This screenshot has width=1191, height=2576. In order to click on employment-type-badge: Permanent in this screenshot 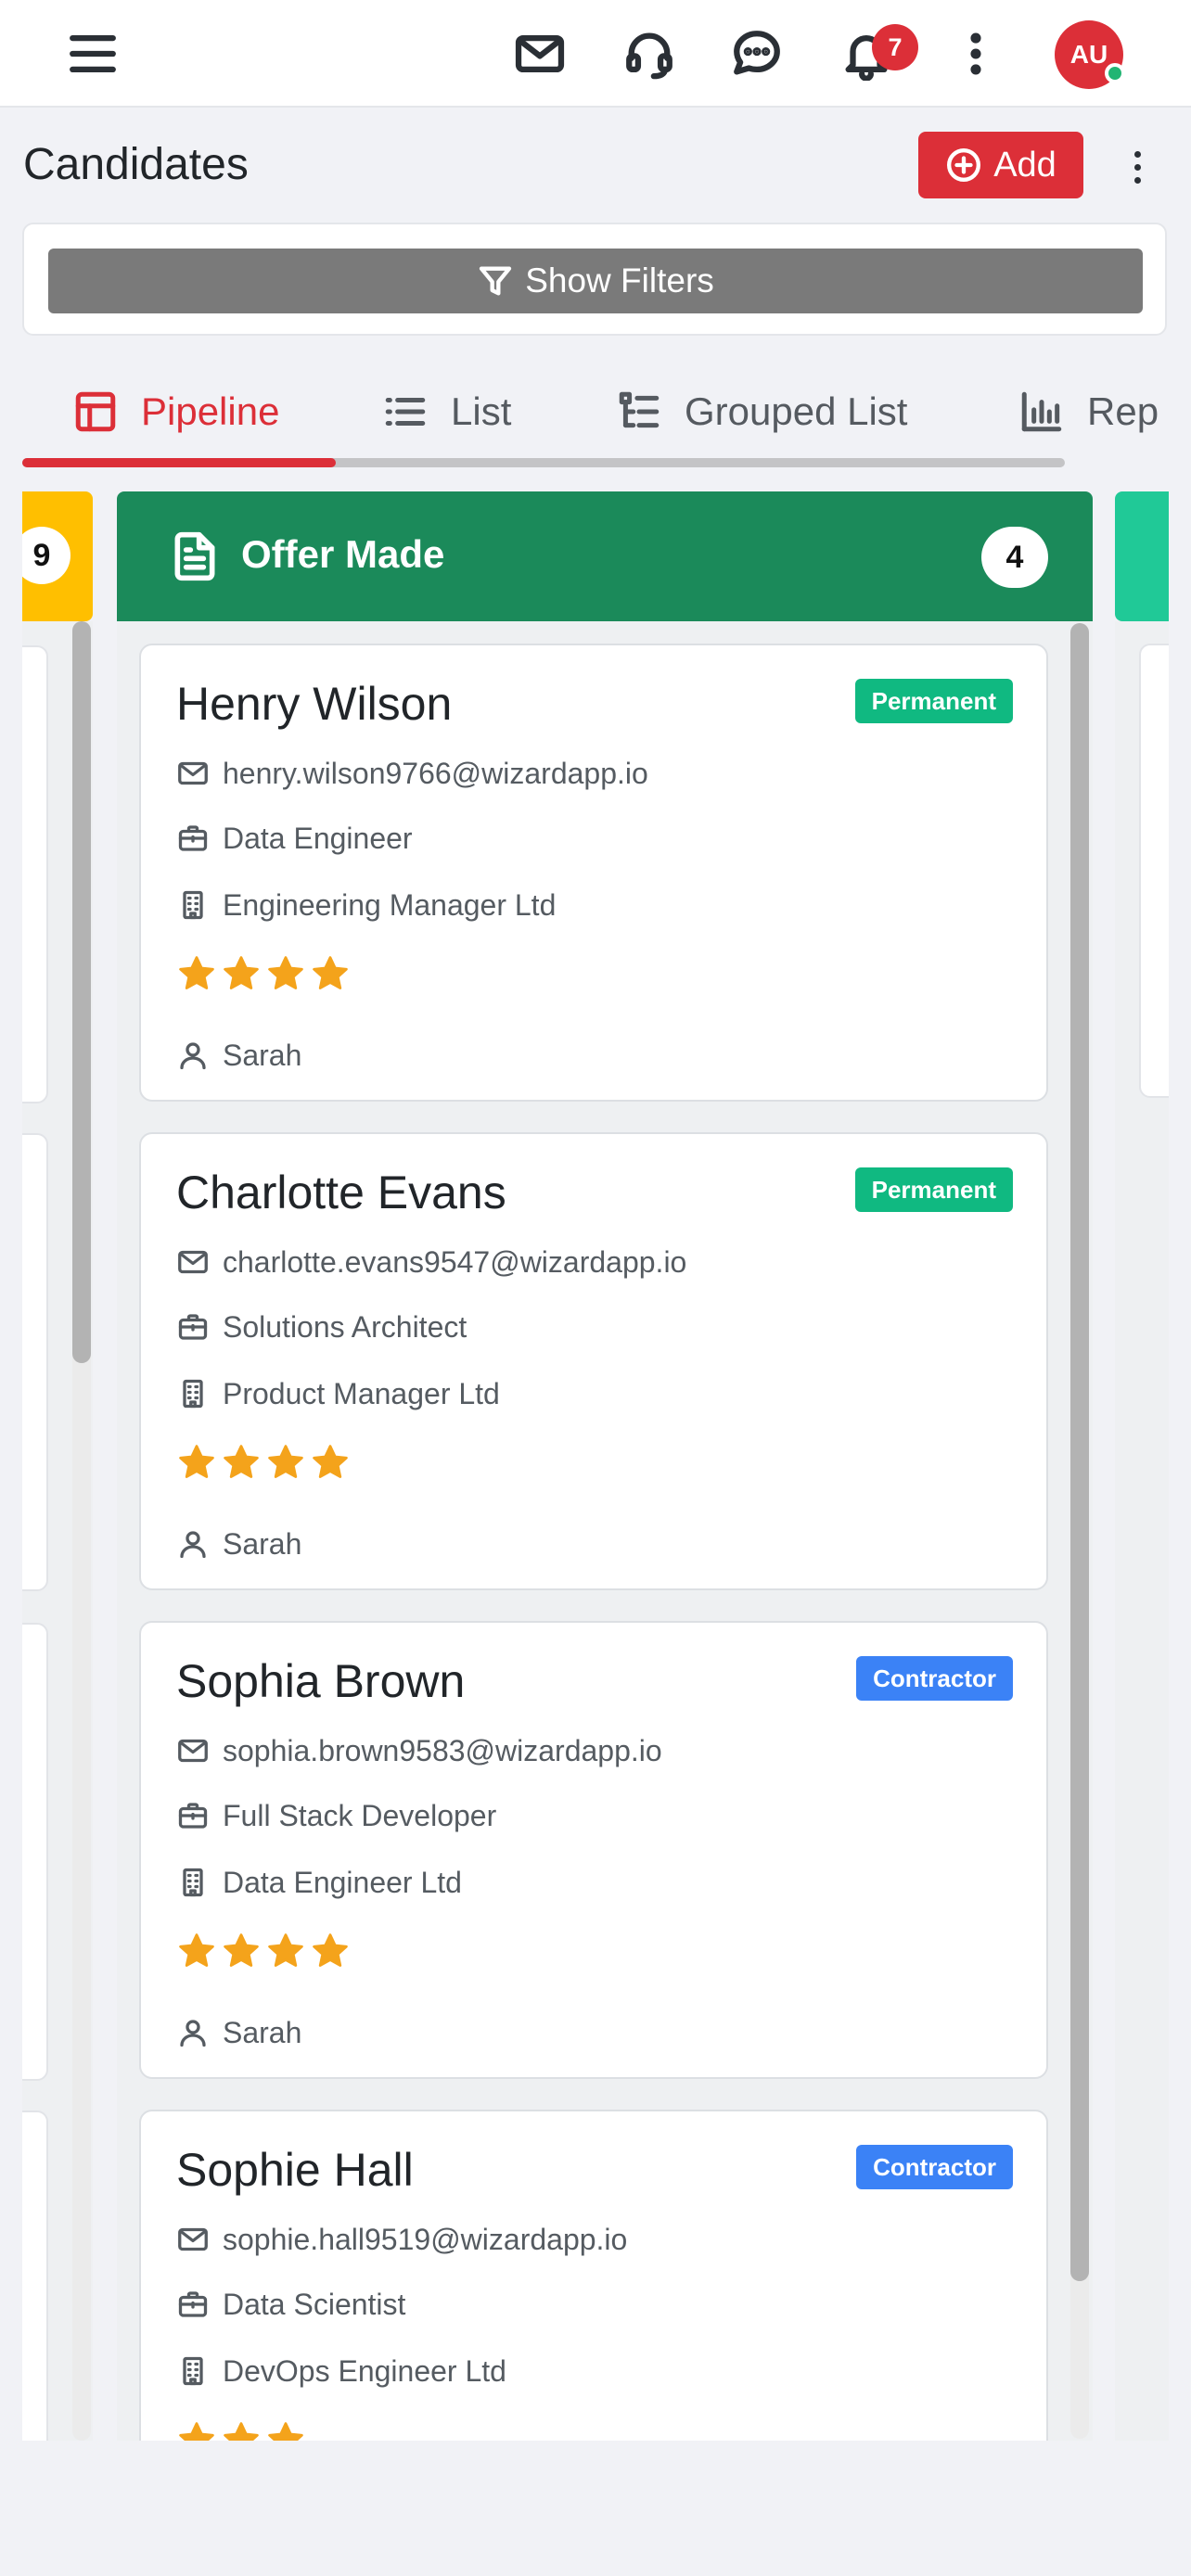, I will do `click(933, 701)`.